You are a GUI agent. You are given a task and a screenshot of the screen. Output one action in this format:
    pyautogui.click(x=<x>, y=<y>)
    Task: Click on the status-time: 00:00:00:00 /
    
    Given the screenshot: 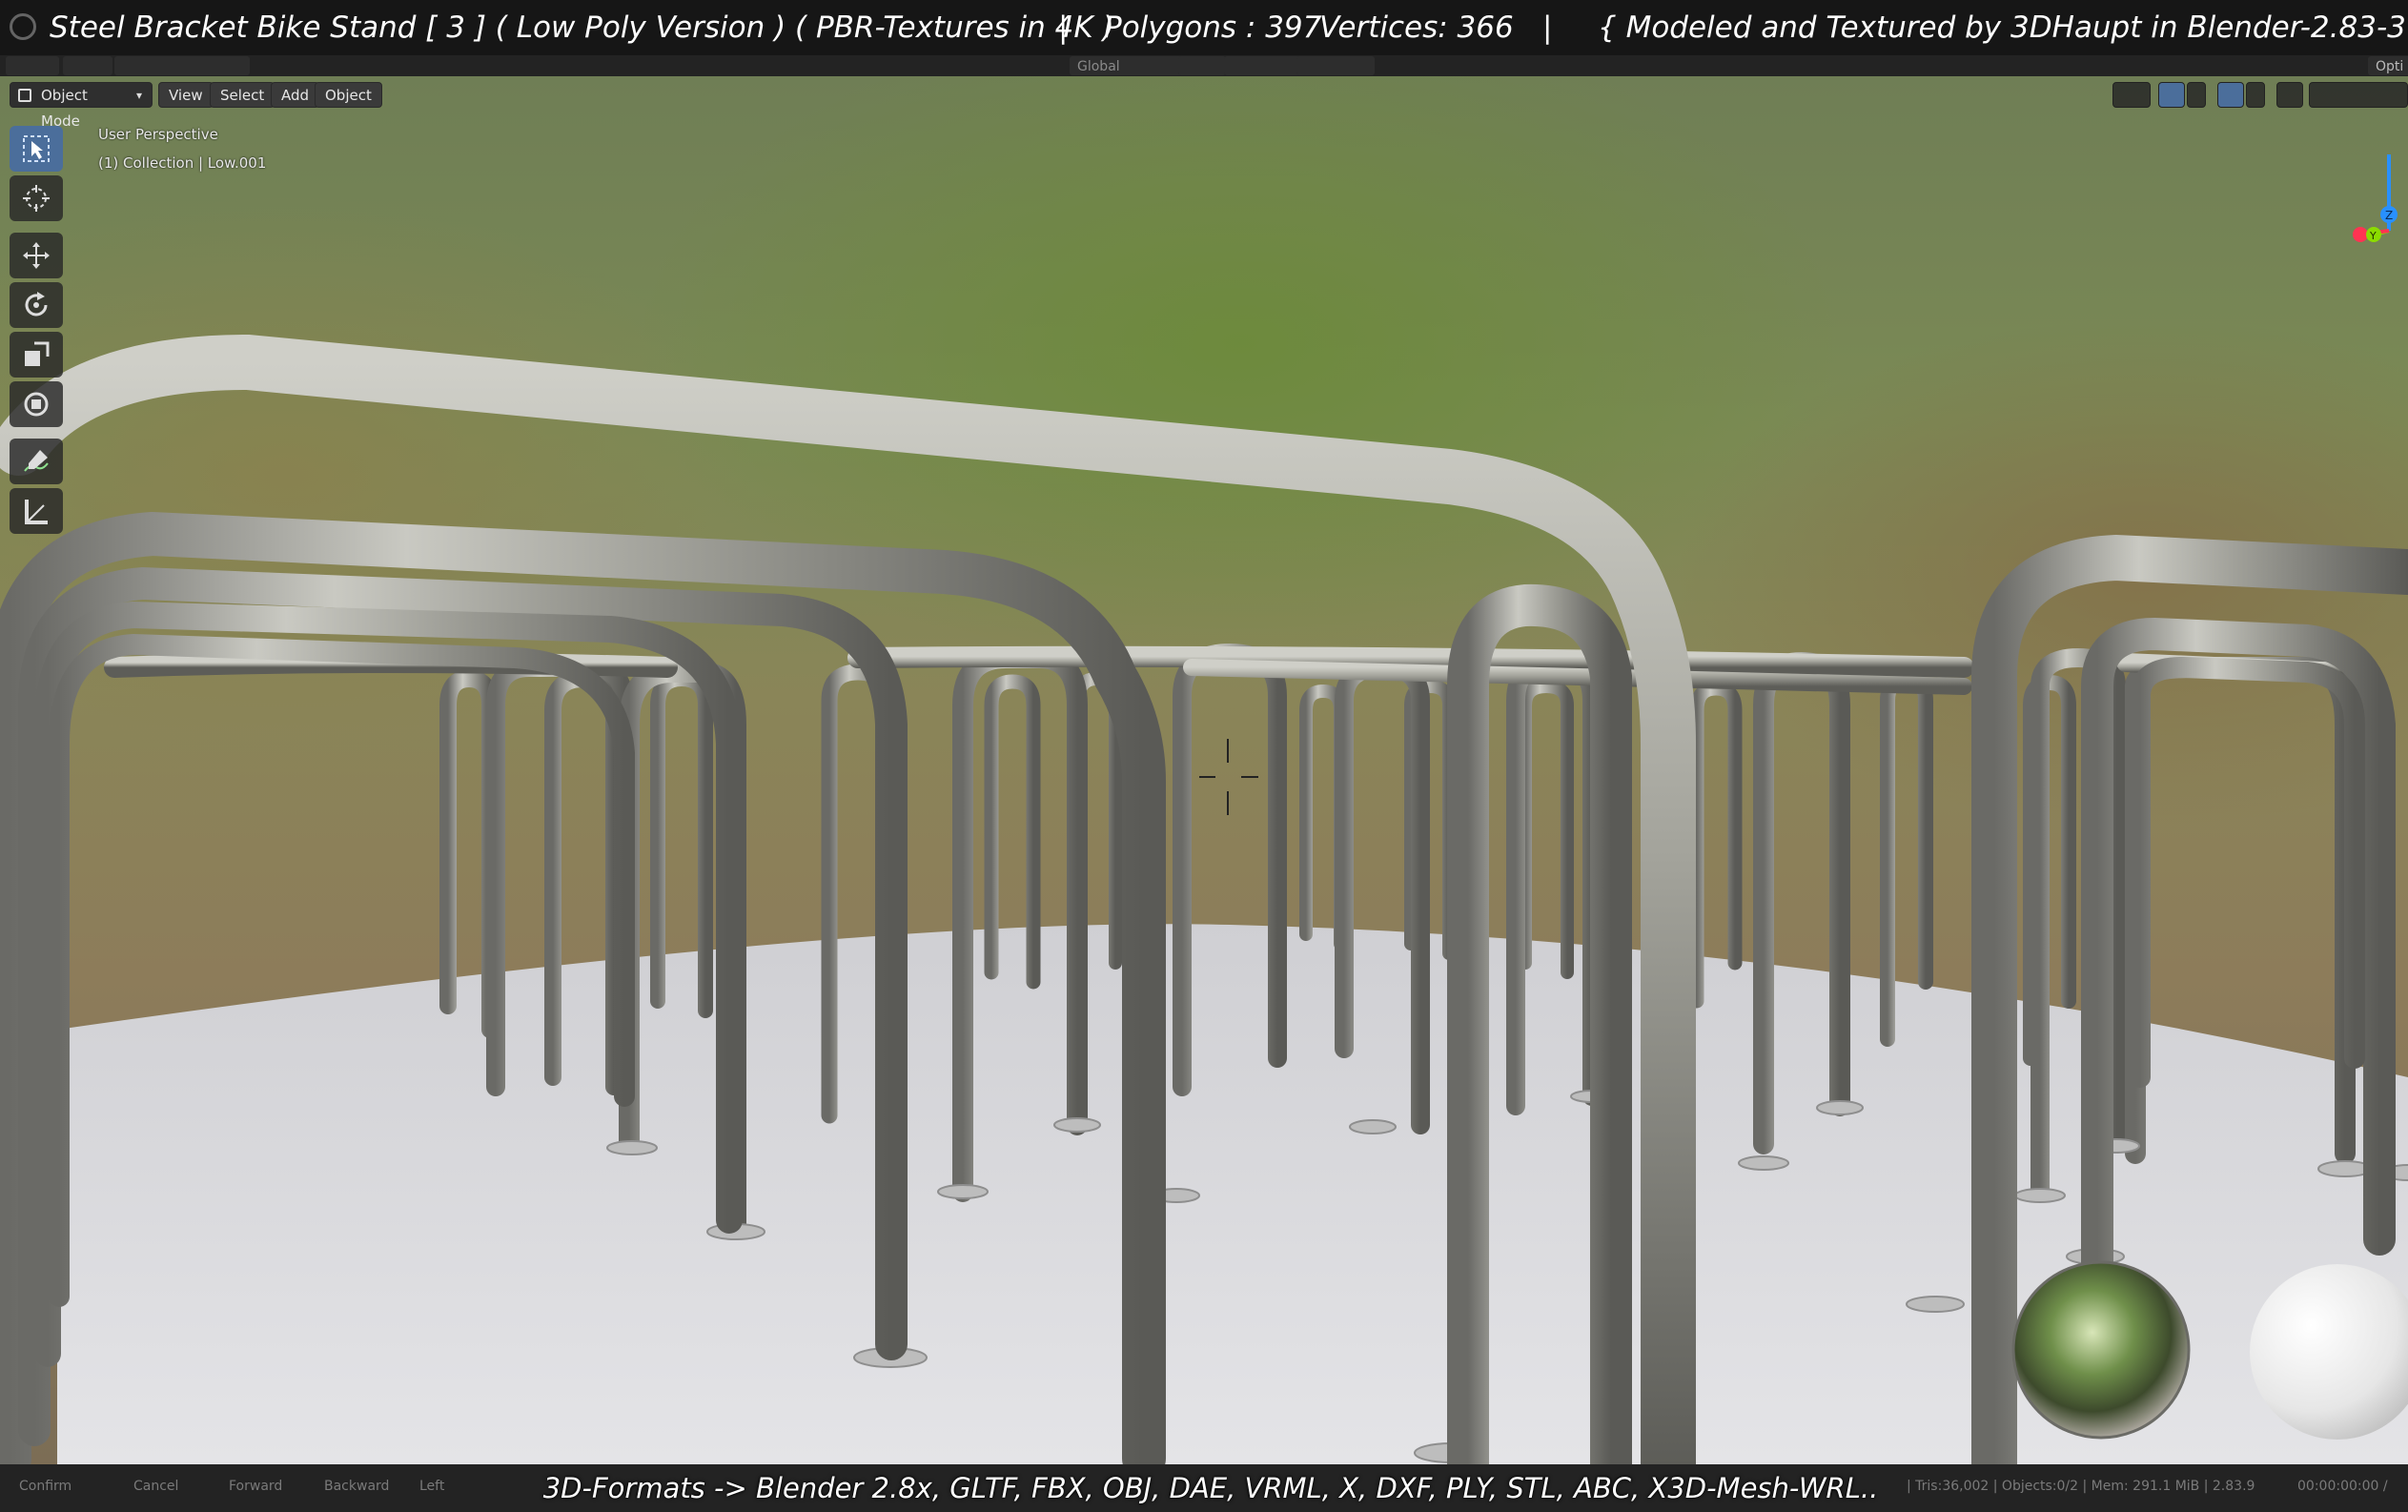 What is the action you would take?
    pyautogui.click(x=2342, y=1486)
    